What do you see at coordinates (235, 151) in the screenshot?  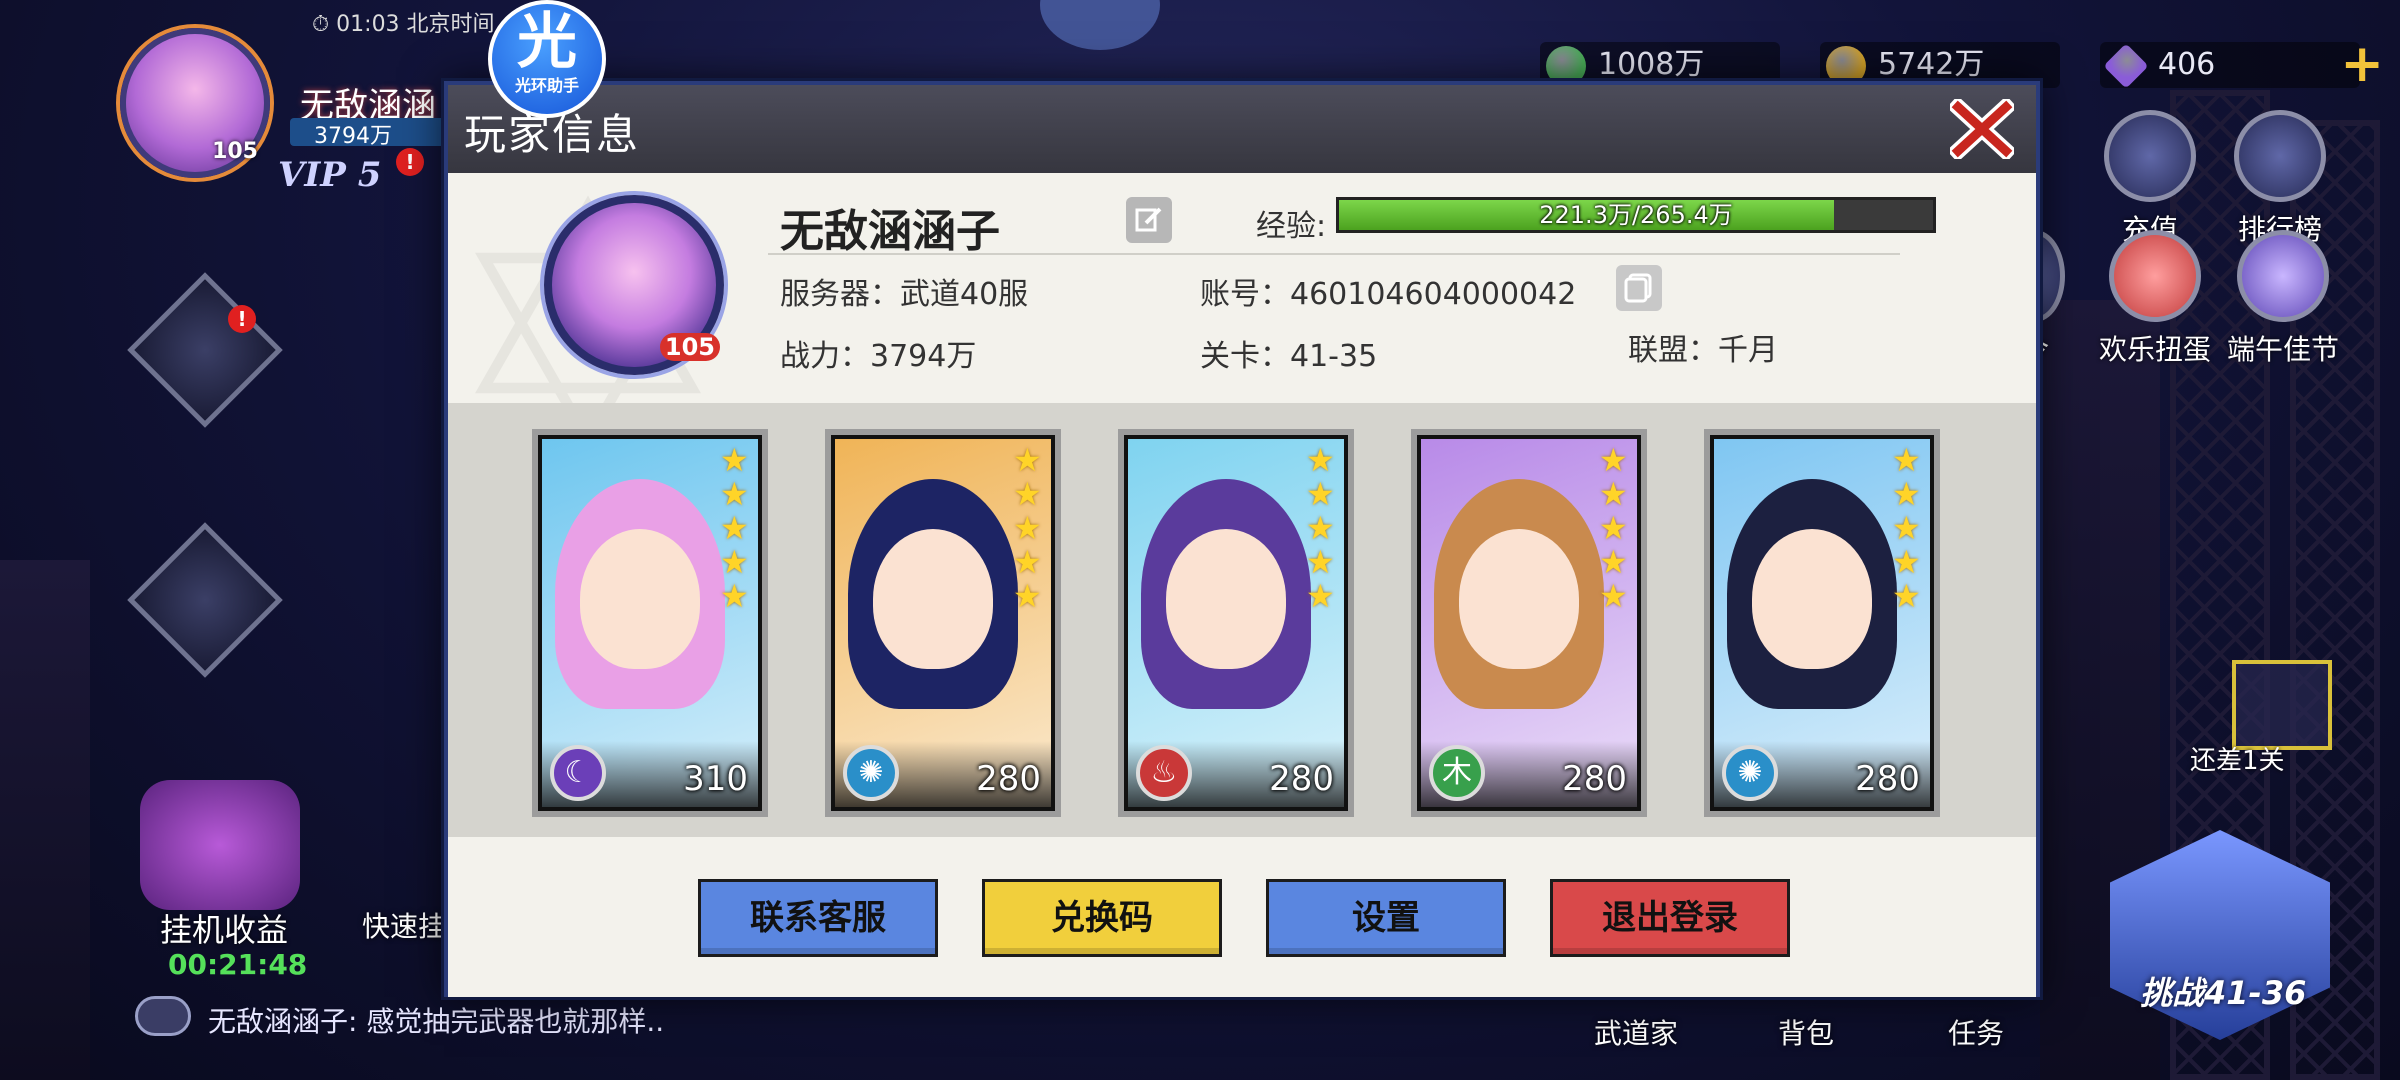 I see `top-player-level: 105` at bounding box center [235, 151].